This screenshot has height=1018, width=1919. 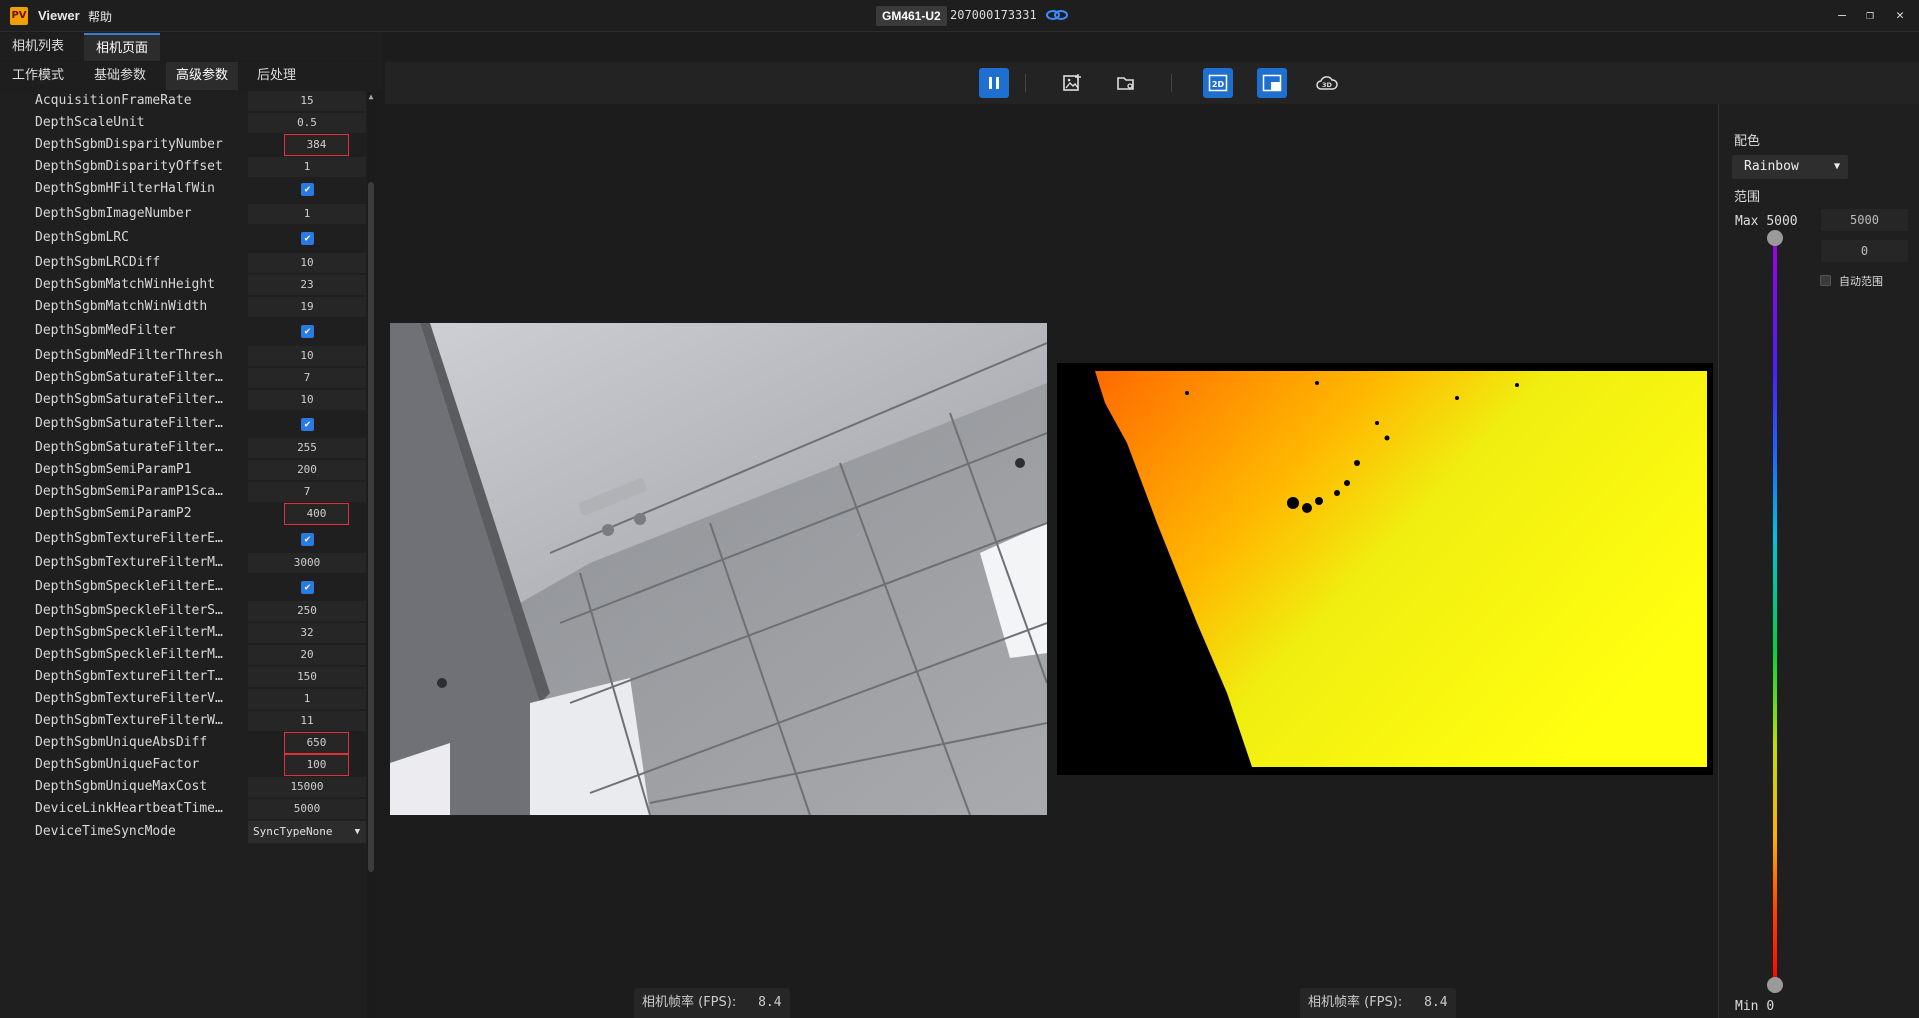 What do you see at coordinates (90, 122) in the screenshot?
I see `param-name: DepthScaleUnit` at bounding box center [90, 122].